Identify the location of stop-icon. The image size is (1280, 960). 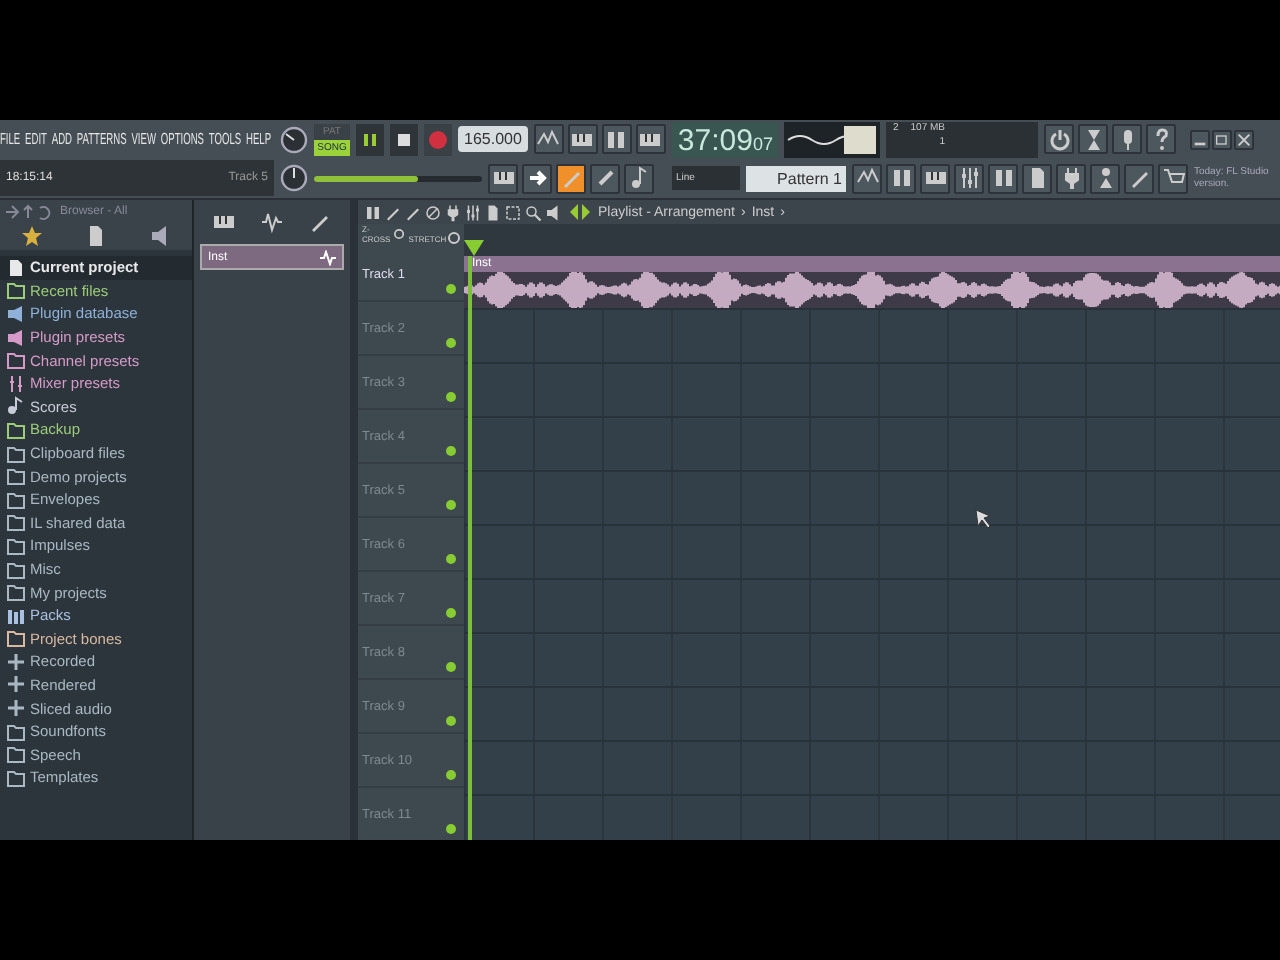
(404, 139).